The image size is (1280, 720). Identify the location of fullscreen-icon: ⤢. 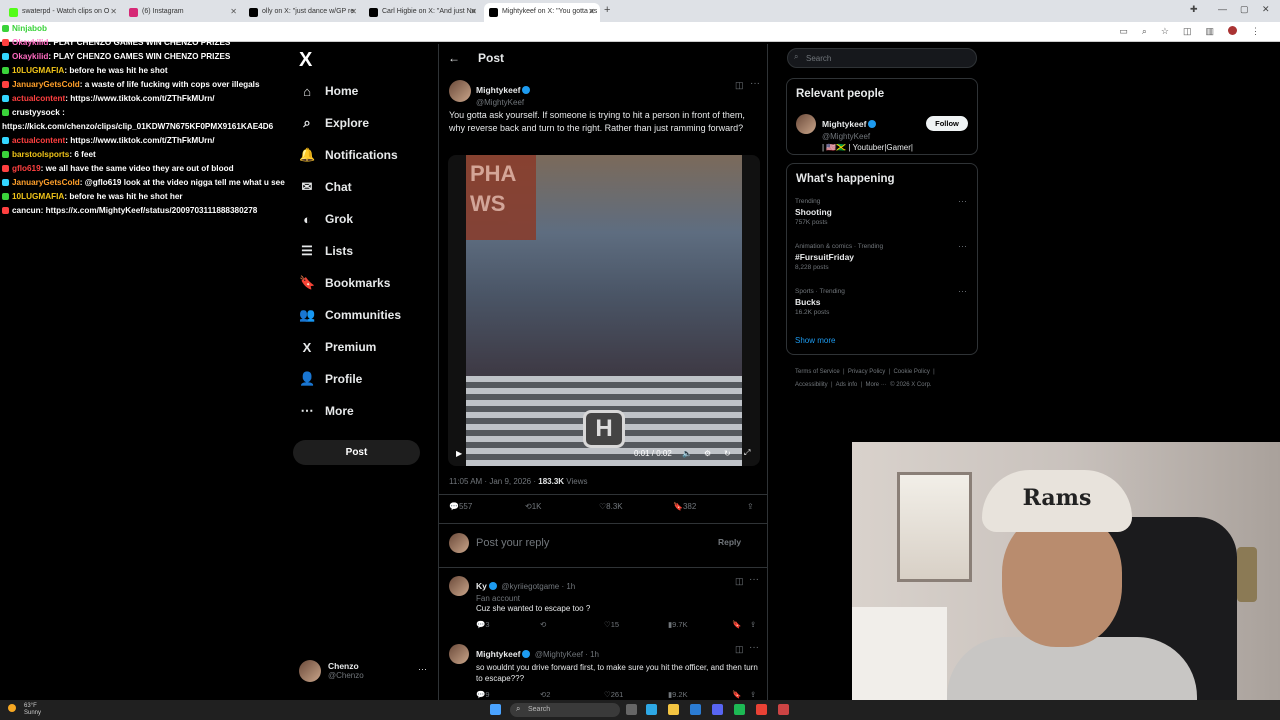
(747, 453).